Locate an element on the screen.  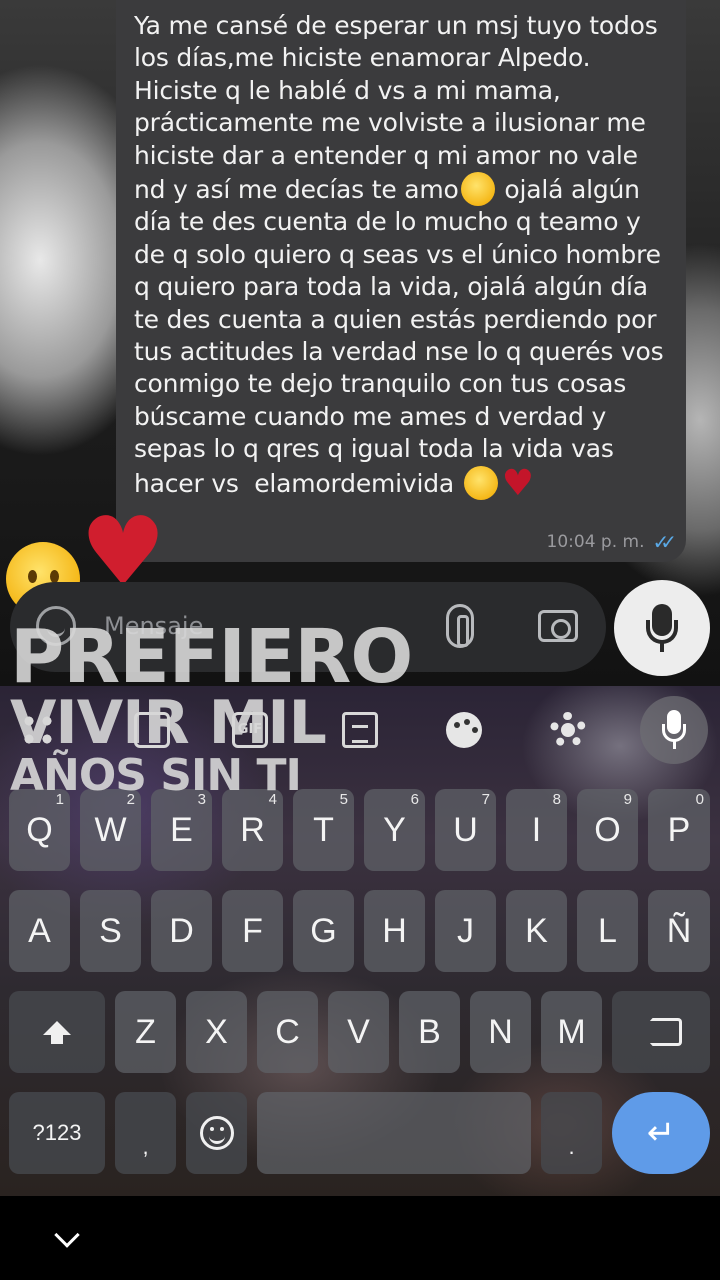
symbols-key: ?123 is located at coordinates (57, 1133).